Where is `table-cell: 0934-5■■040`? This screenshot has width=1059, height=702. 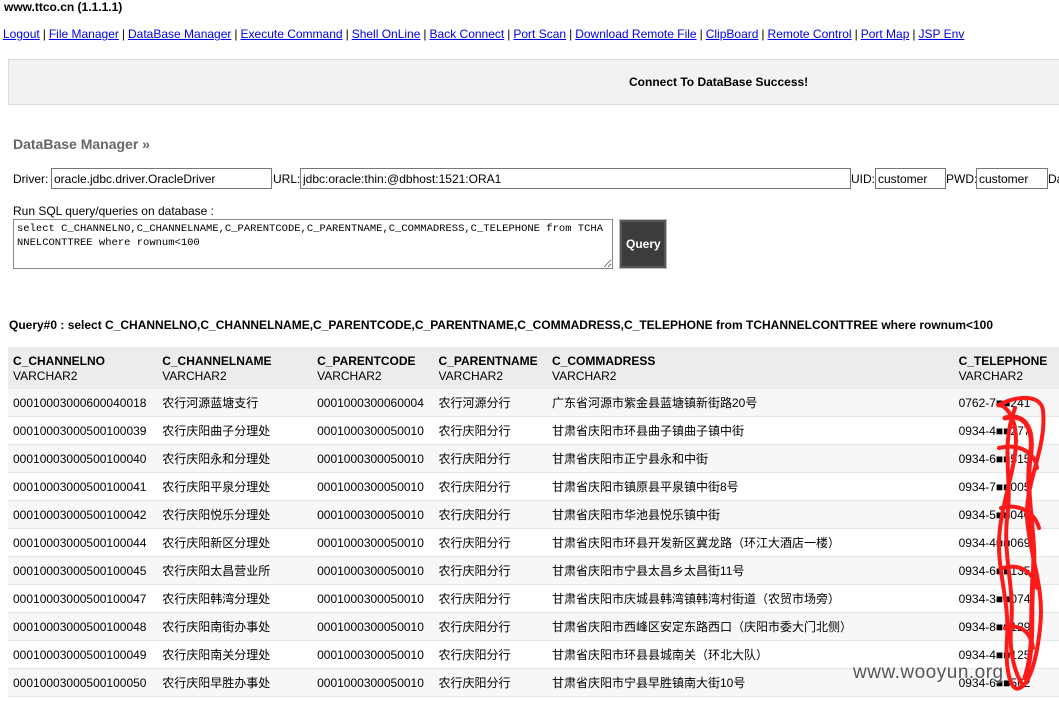
table-cell: 0934-5■■040 is located at coordinates (1006, 514).